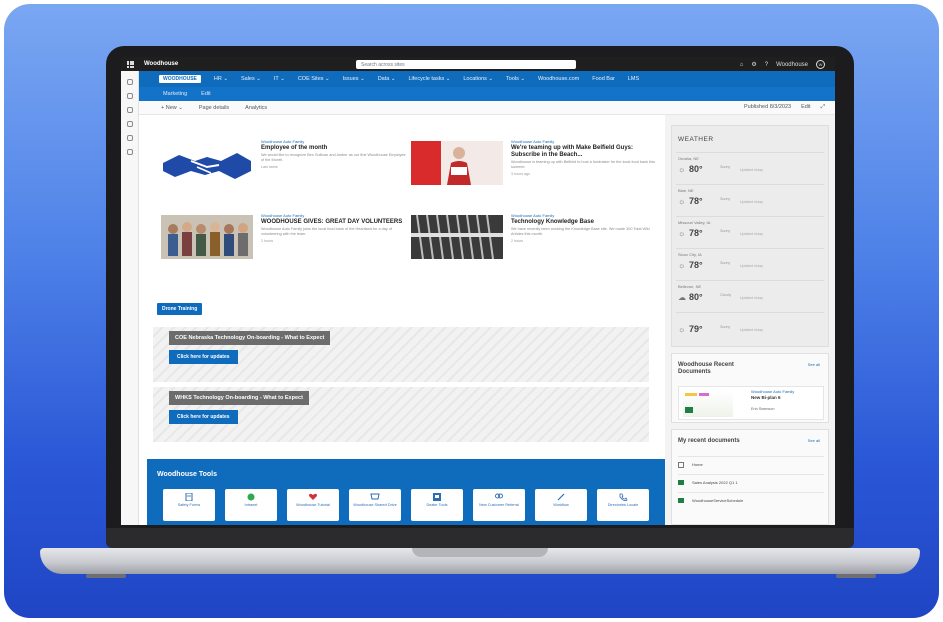  Describe the element at coordinates (750, 295) in the screenshot. I see `weather-row: Bellevue, NE ☁ 80° Cloudy Updated today` at that location.